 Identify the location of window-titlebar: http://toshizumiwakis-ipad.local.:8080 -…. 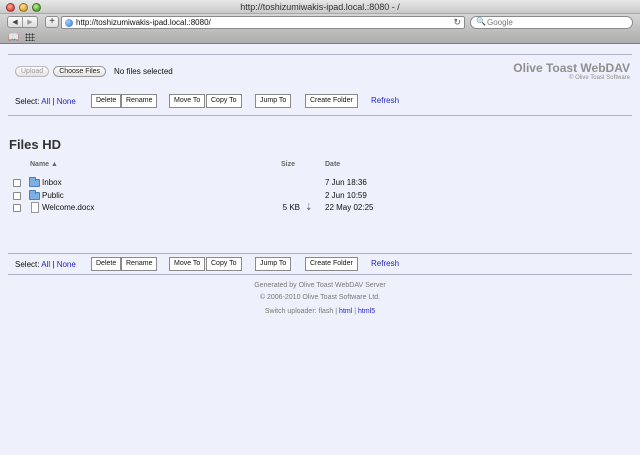
(320, 7).